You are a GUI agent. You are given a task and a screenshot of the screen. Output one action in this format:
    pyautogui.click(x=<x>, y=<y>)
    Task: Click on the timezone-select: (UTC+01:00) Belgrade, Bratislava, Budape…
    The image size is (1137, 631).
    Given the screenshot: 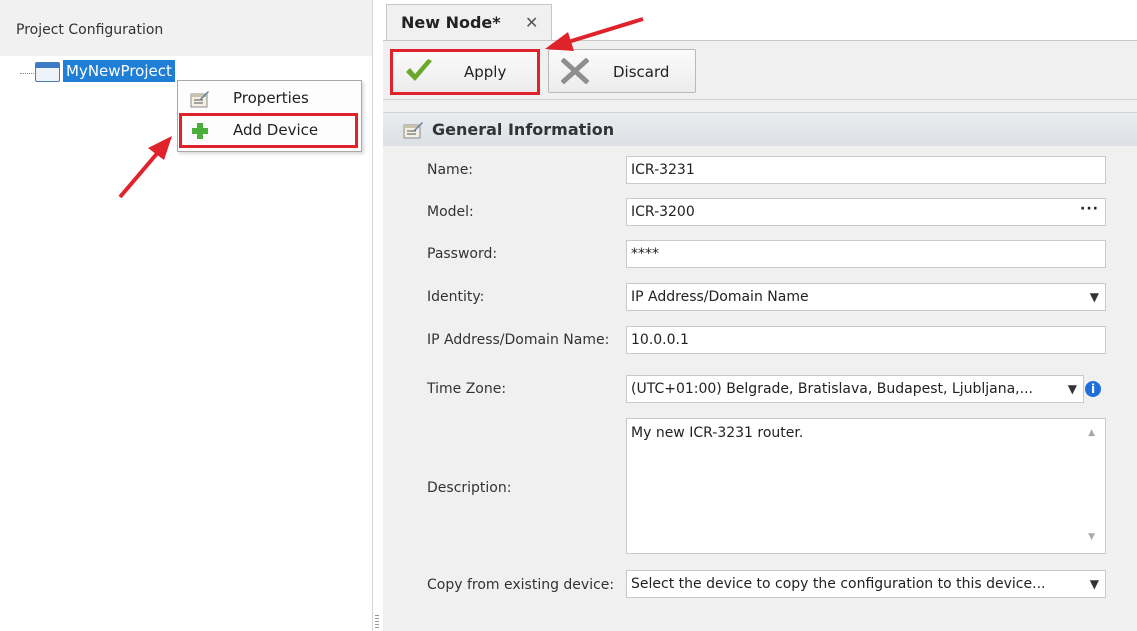 What is the action you would take?
    pyautogui.click(x=855, y=389)
    